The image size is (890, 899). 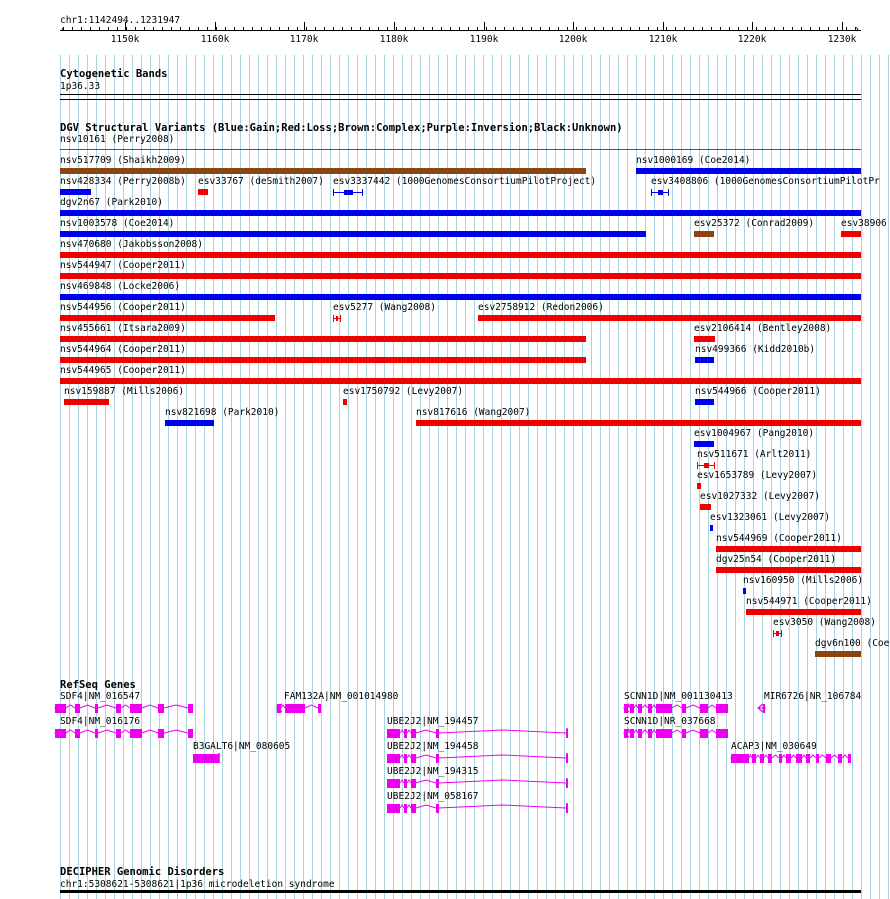 What do you see at coordinates (341, 696) in the screenshot?
I see `refseq-gene-label: FAM132A|NM_001014980` at bounding box center [341, 696].